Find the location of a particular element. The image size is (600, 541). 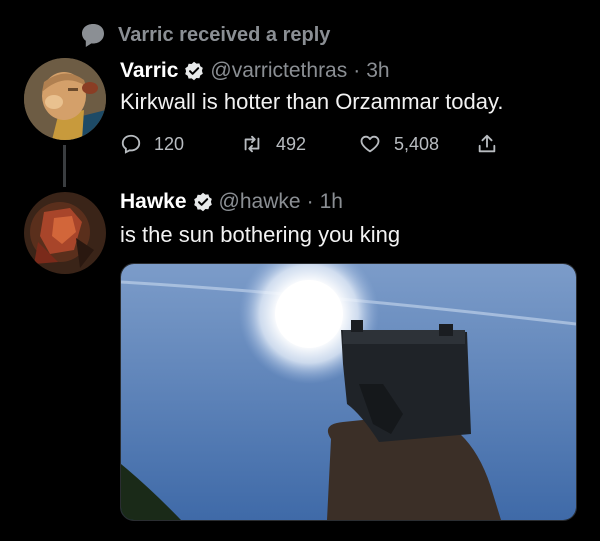

retweet-button: 492 is located at coordinates (299, 144).